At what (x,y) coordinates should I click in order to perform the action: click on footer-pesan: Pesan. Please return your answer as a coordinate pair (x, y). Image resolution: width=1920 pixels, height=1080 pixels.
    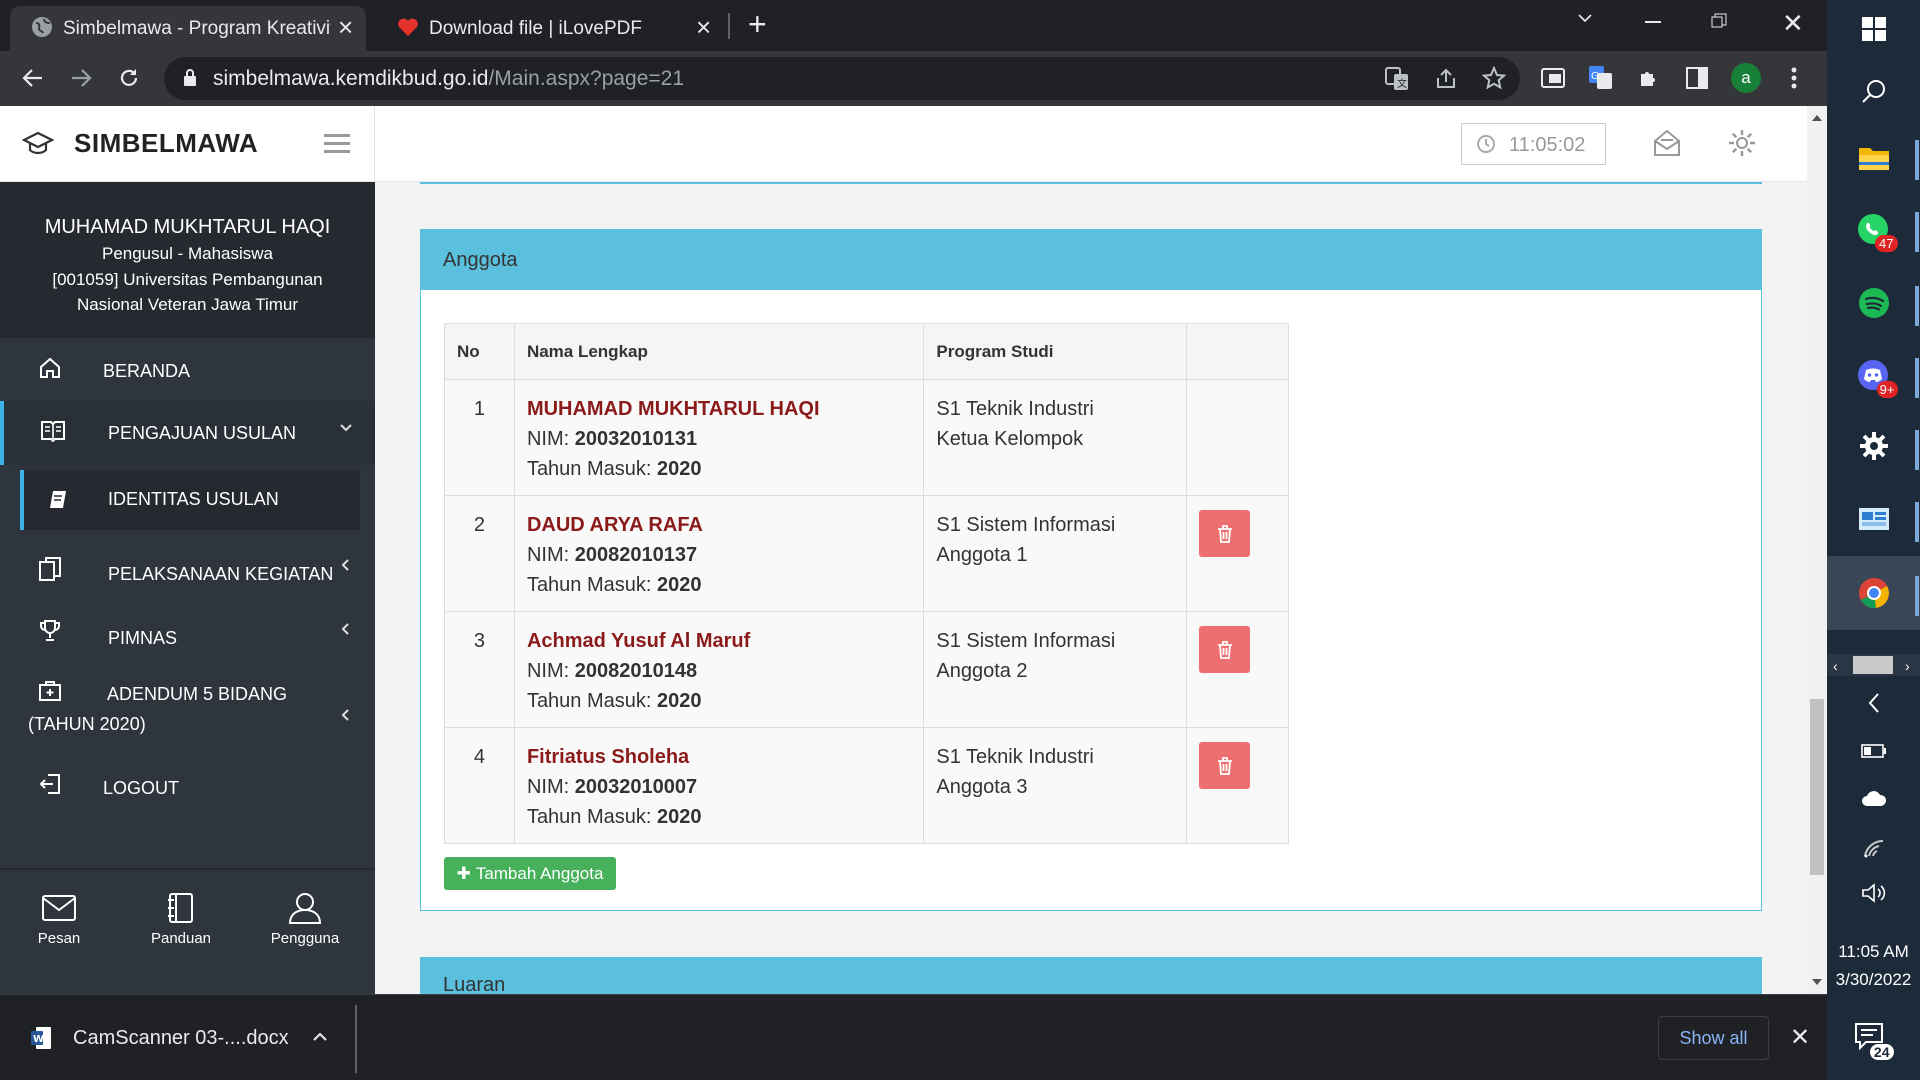
    Looking at the image, I should click on (59, 920).